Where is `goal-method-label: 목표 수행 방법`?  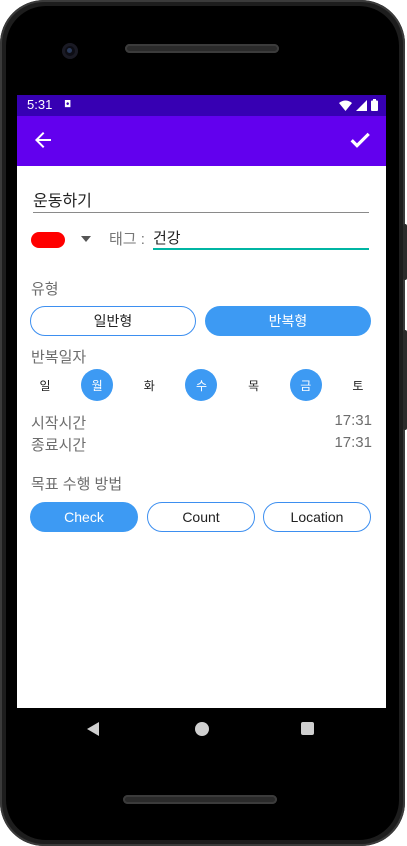 goal-method-label: 목표 수행 방법 is located at coordinates (77, 484).